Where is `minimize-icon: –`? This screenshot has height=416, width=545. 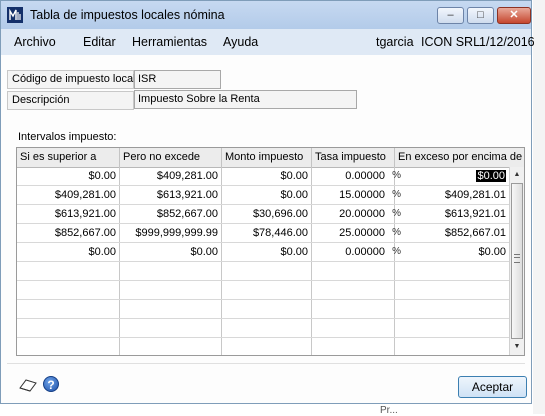
minimize-icon: – is located at coordinates (450, 15).